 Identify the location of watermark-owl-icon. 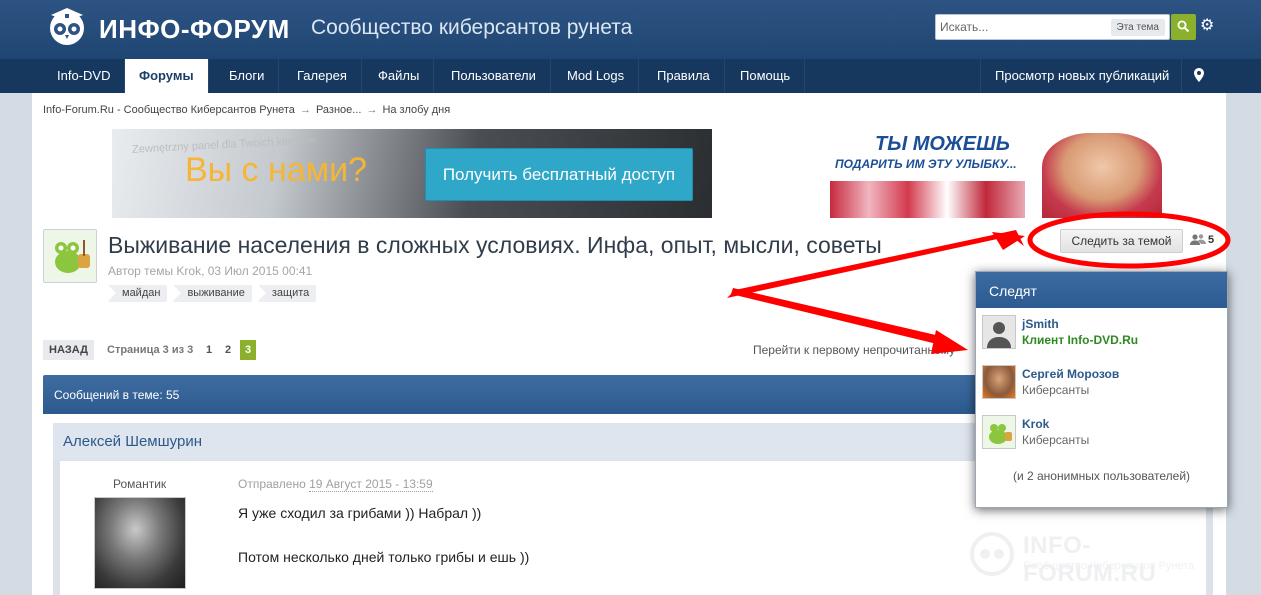
(992, 554).